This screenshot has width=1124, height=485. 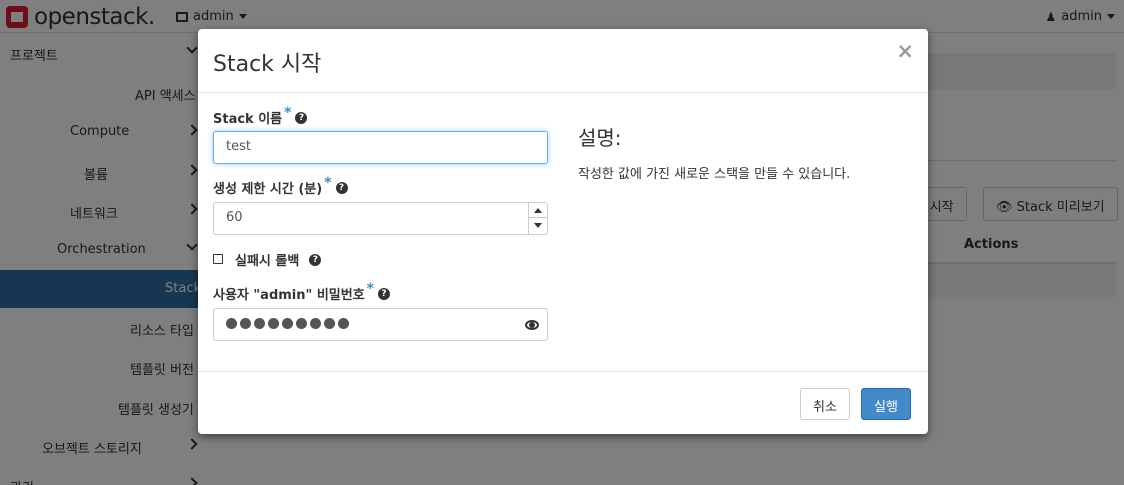 I want to click on submit-button: 실행, so click(x=886, y=404).